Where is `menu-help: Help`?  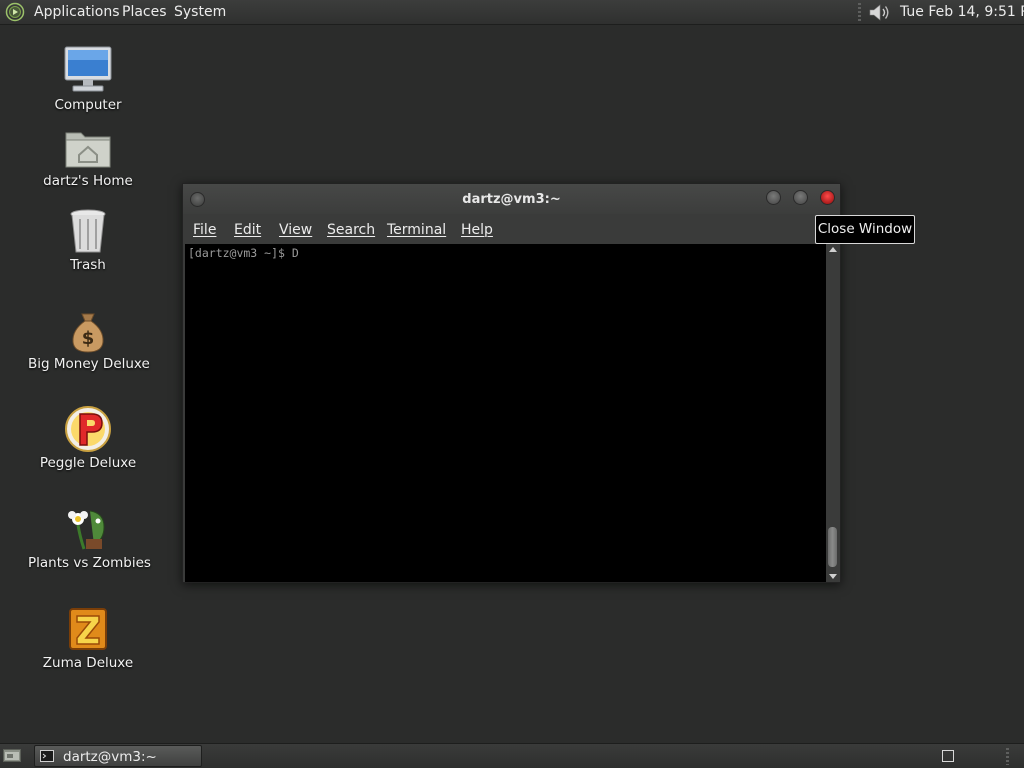
menu-help: Help is located at coordinates (477, 230).